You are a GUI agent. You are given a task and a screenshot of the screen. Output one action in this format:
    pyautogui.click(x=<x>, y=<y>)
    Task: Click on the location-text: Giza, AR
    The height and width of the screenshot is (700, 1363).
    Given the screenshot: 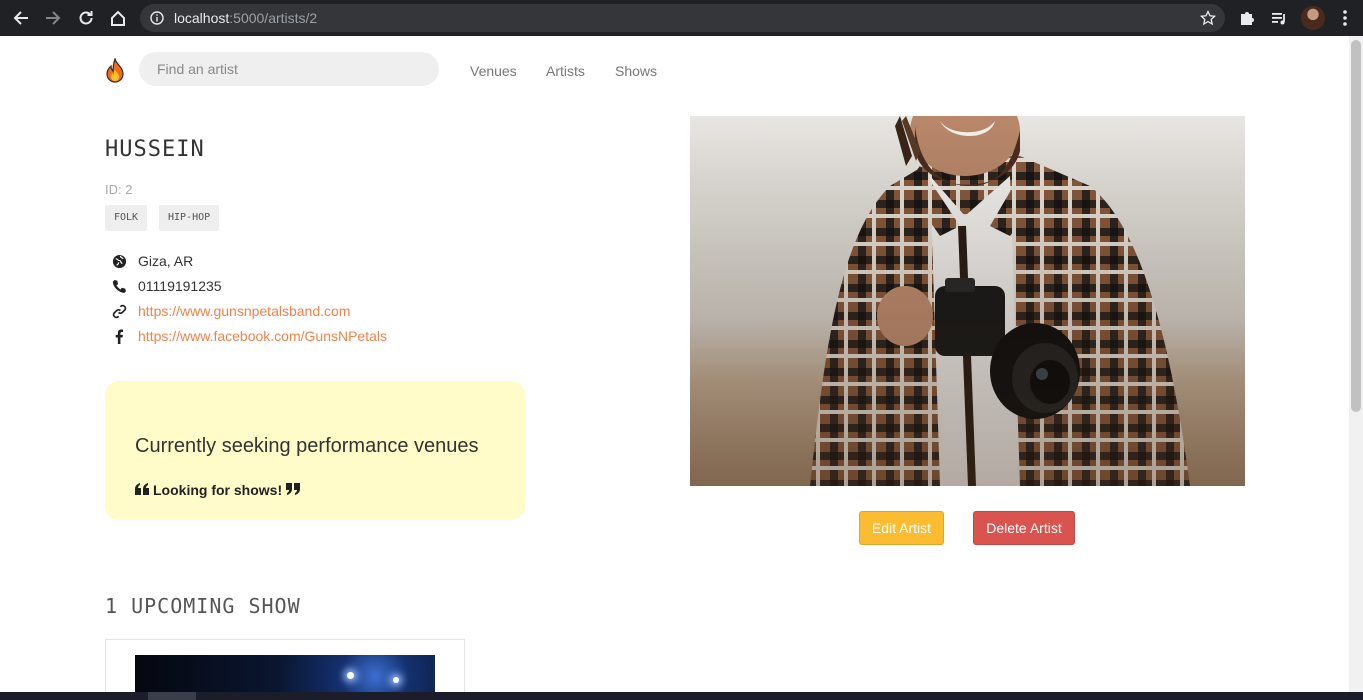 What is the action you would take?
    pyautogui.click(x=166, y=261)
    